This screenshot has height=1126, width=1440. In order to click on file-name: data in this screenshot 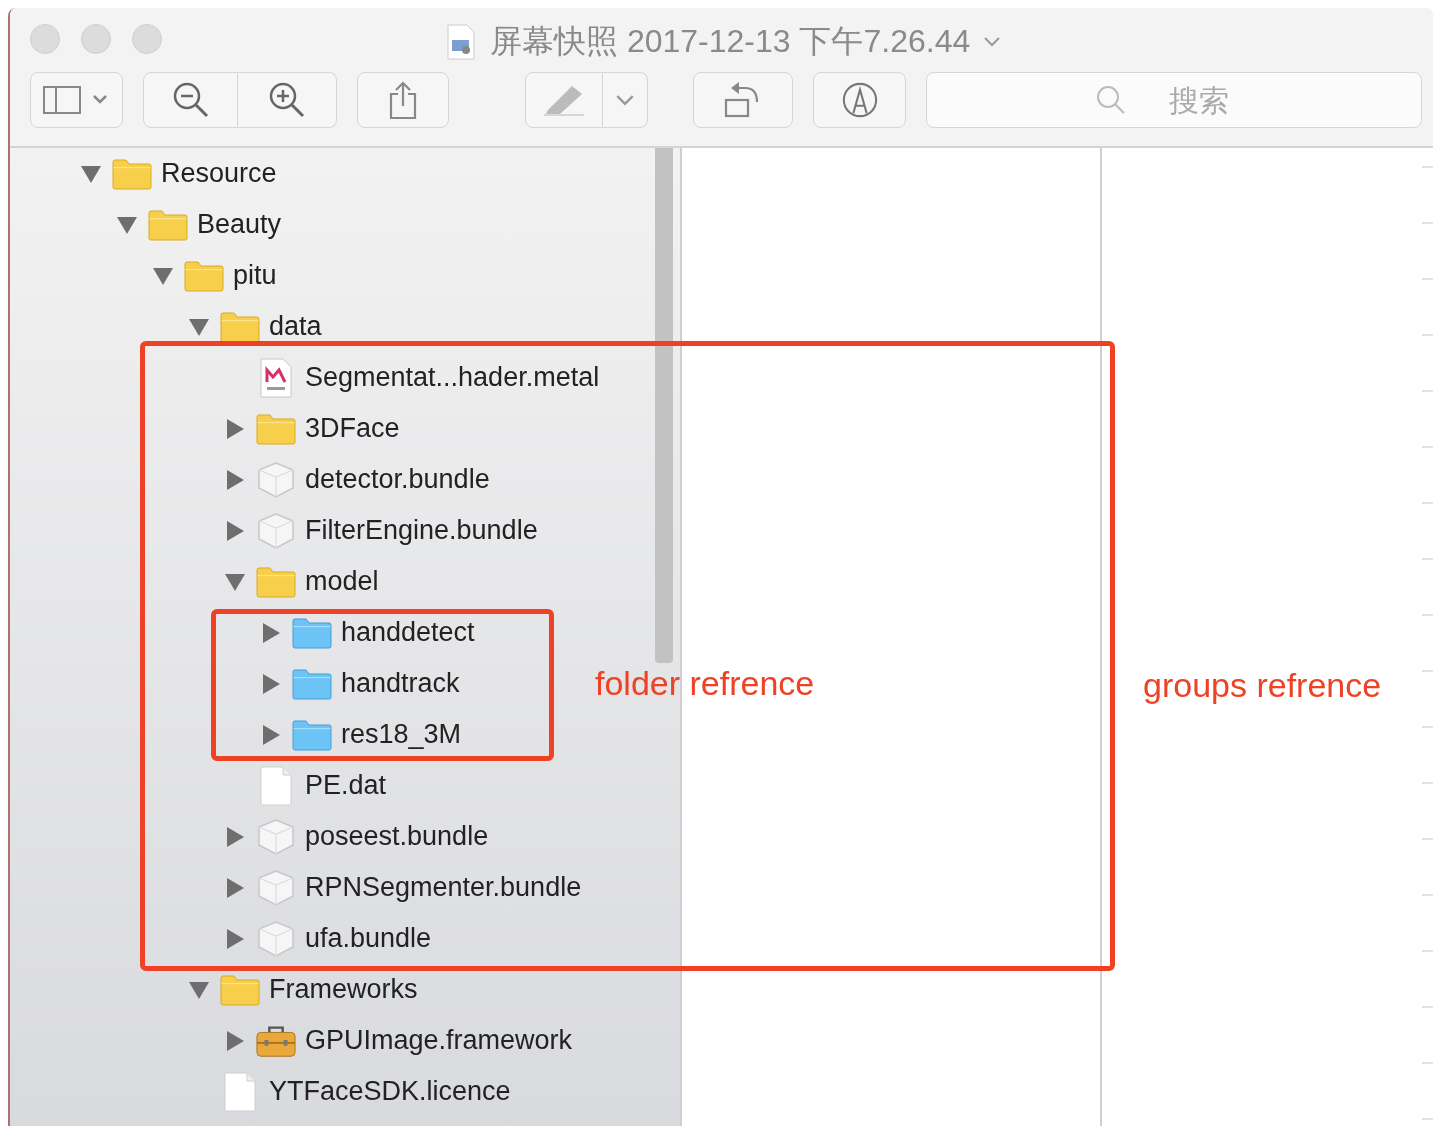, I will do `click(295, 326)`.